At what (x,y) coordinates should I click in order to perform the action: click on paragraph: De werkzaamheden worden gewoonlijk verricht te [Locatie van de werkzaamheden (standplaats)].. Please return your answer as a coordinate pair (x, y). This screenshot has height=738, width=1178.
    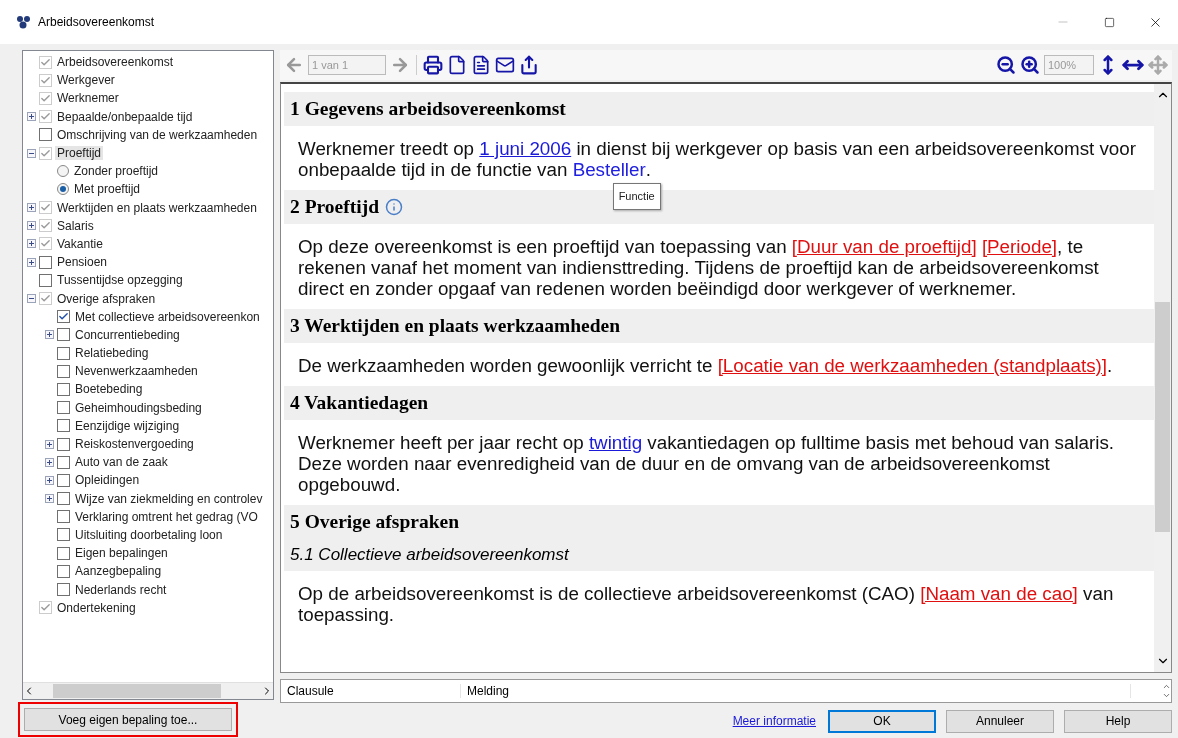
    Looking at the image, I should click on (705, 366).